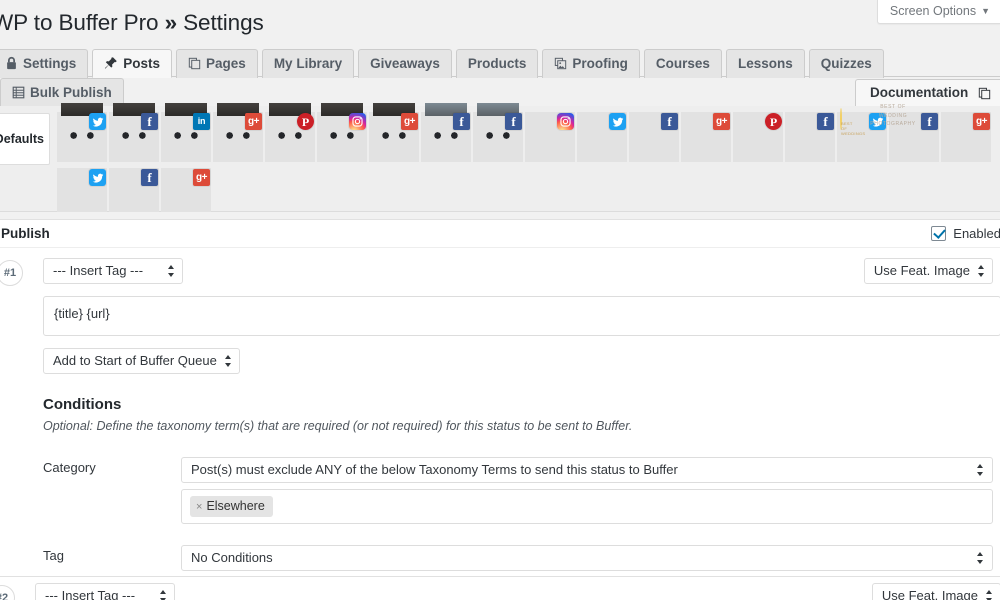 This screenshot has width=1000, height=600. Describe the element at coordinates (965, 234) in the screenshot. I see `enabled-toggle: Enabled` at that location.